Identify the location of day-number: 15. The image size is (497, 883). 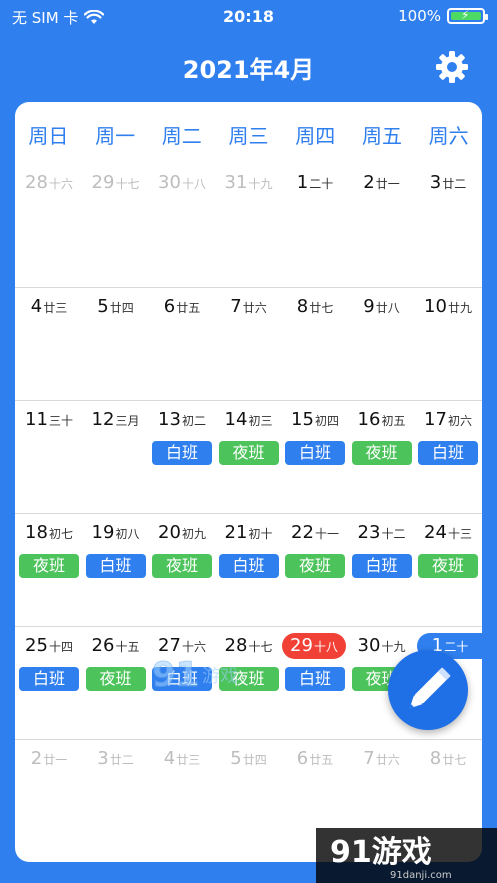
(302, 419).